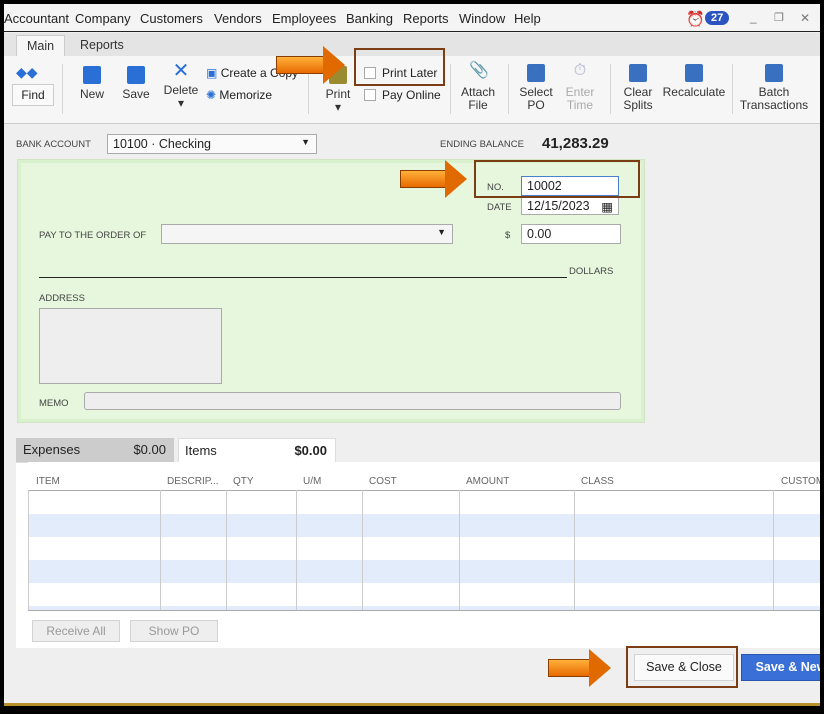  What do you see at coordinates (103, 18) in the screenshot?
I see `menu-company: Company` at bounding box center [103, 18].